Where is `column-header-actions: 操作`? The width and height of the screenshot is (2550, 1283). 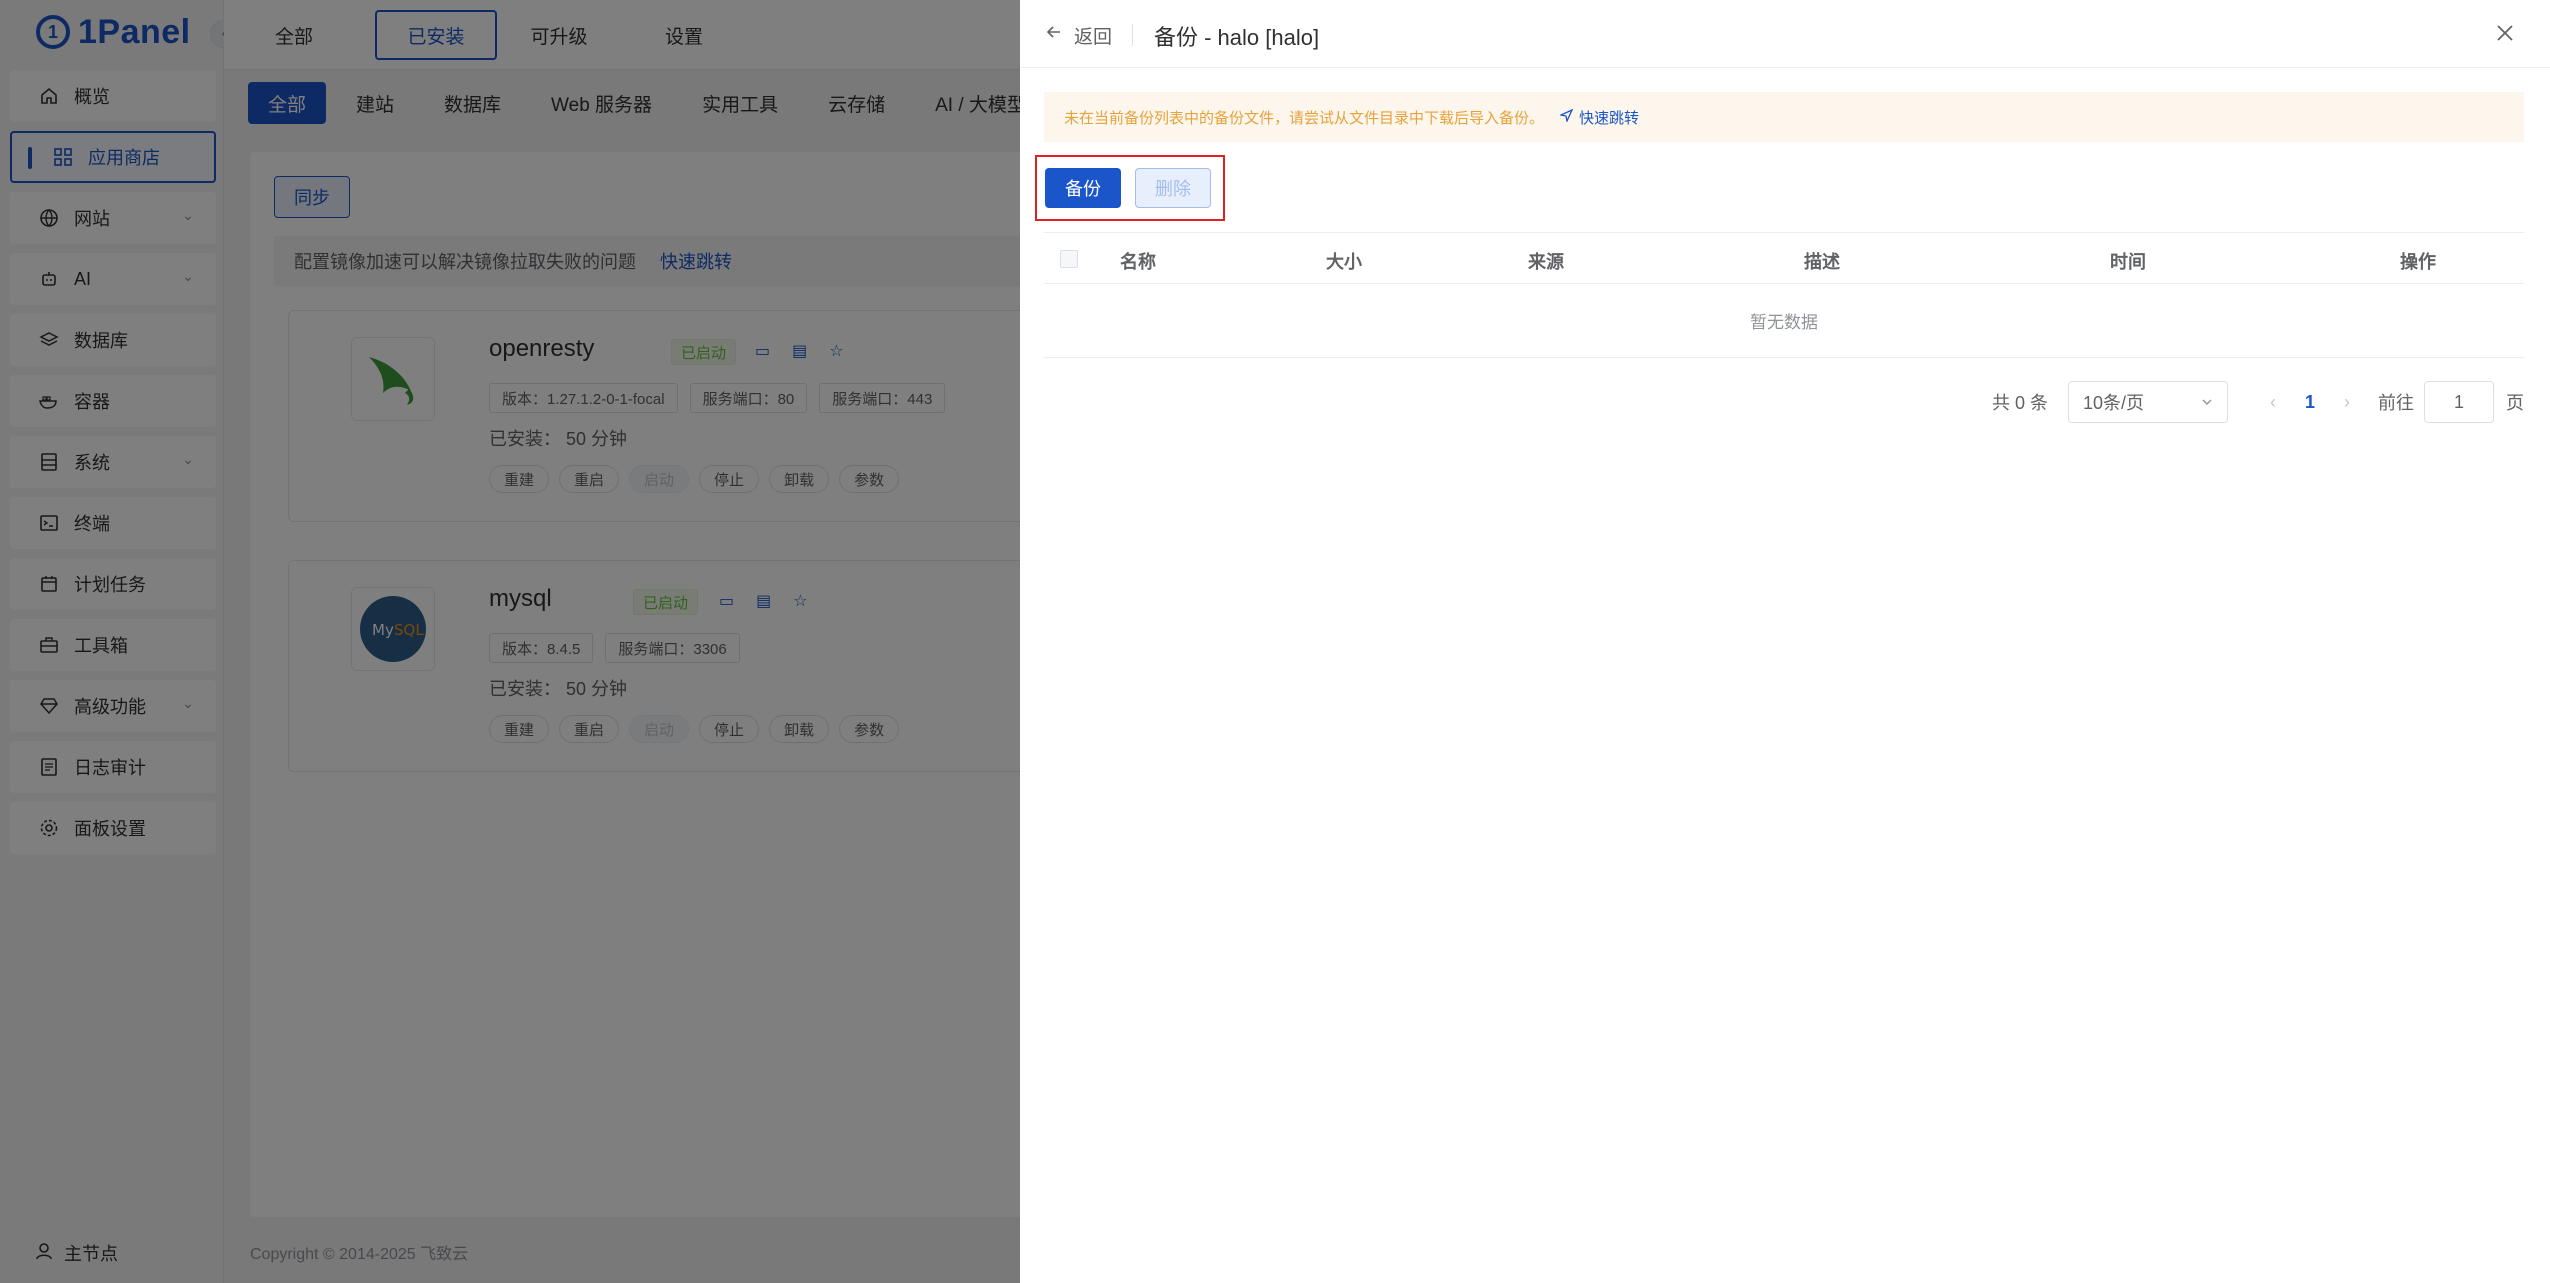
column-header-actions: 操作 is located at coordinates (2418, 262).